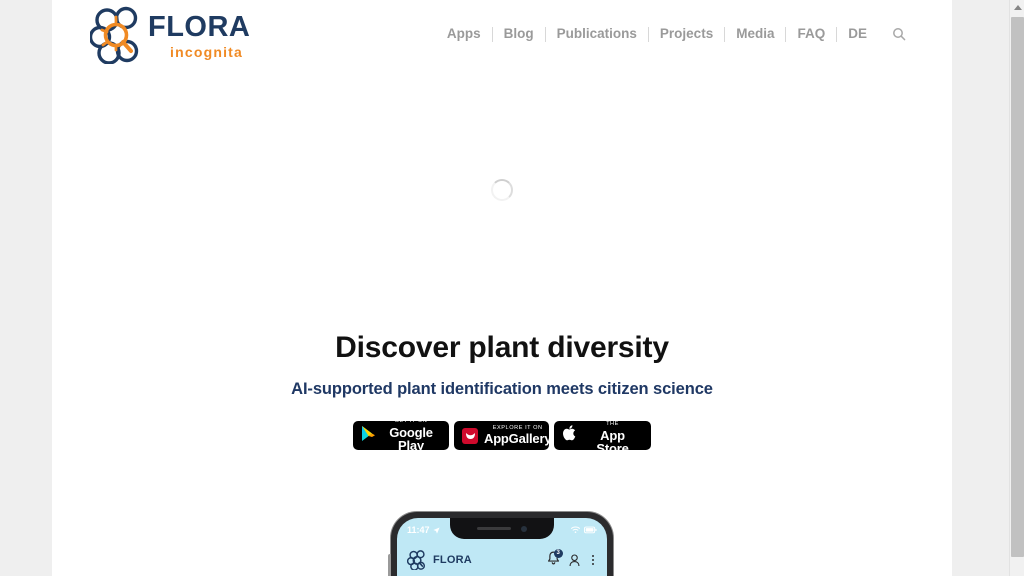 Image resolution: width=1024 pixels, height=576 pixels. Describe the element at coordinates (755, 34) in the screenshot. I see `nav-item-media: Media` at that location.